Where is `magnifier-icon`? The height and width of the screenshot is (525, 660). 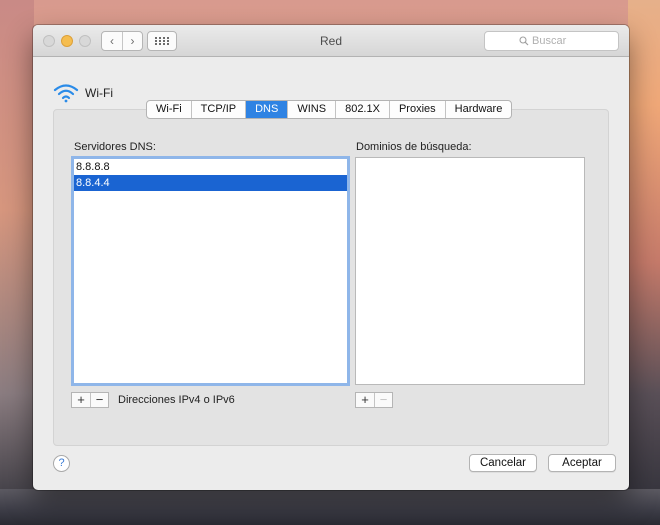
magnifier-icon is located at coordinates (524, 41).